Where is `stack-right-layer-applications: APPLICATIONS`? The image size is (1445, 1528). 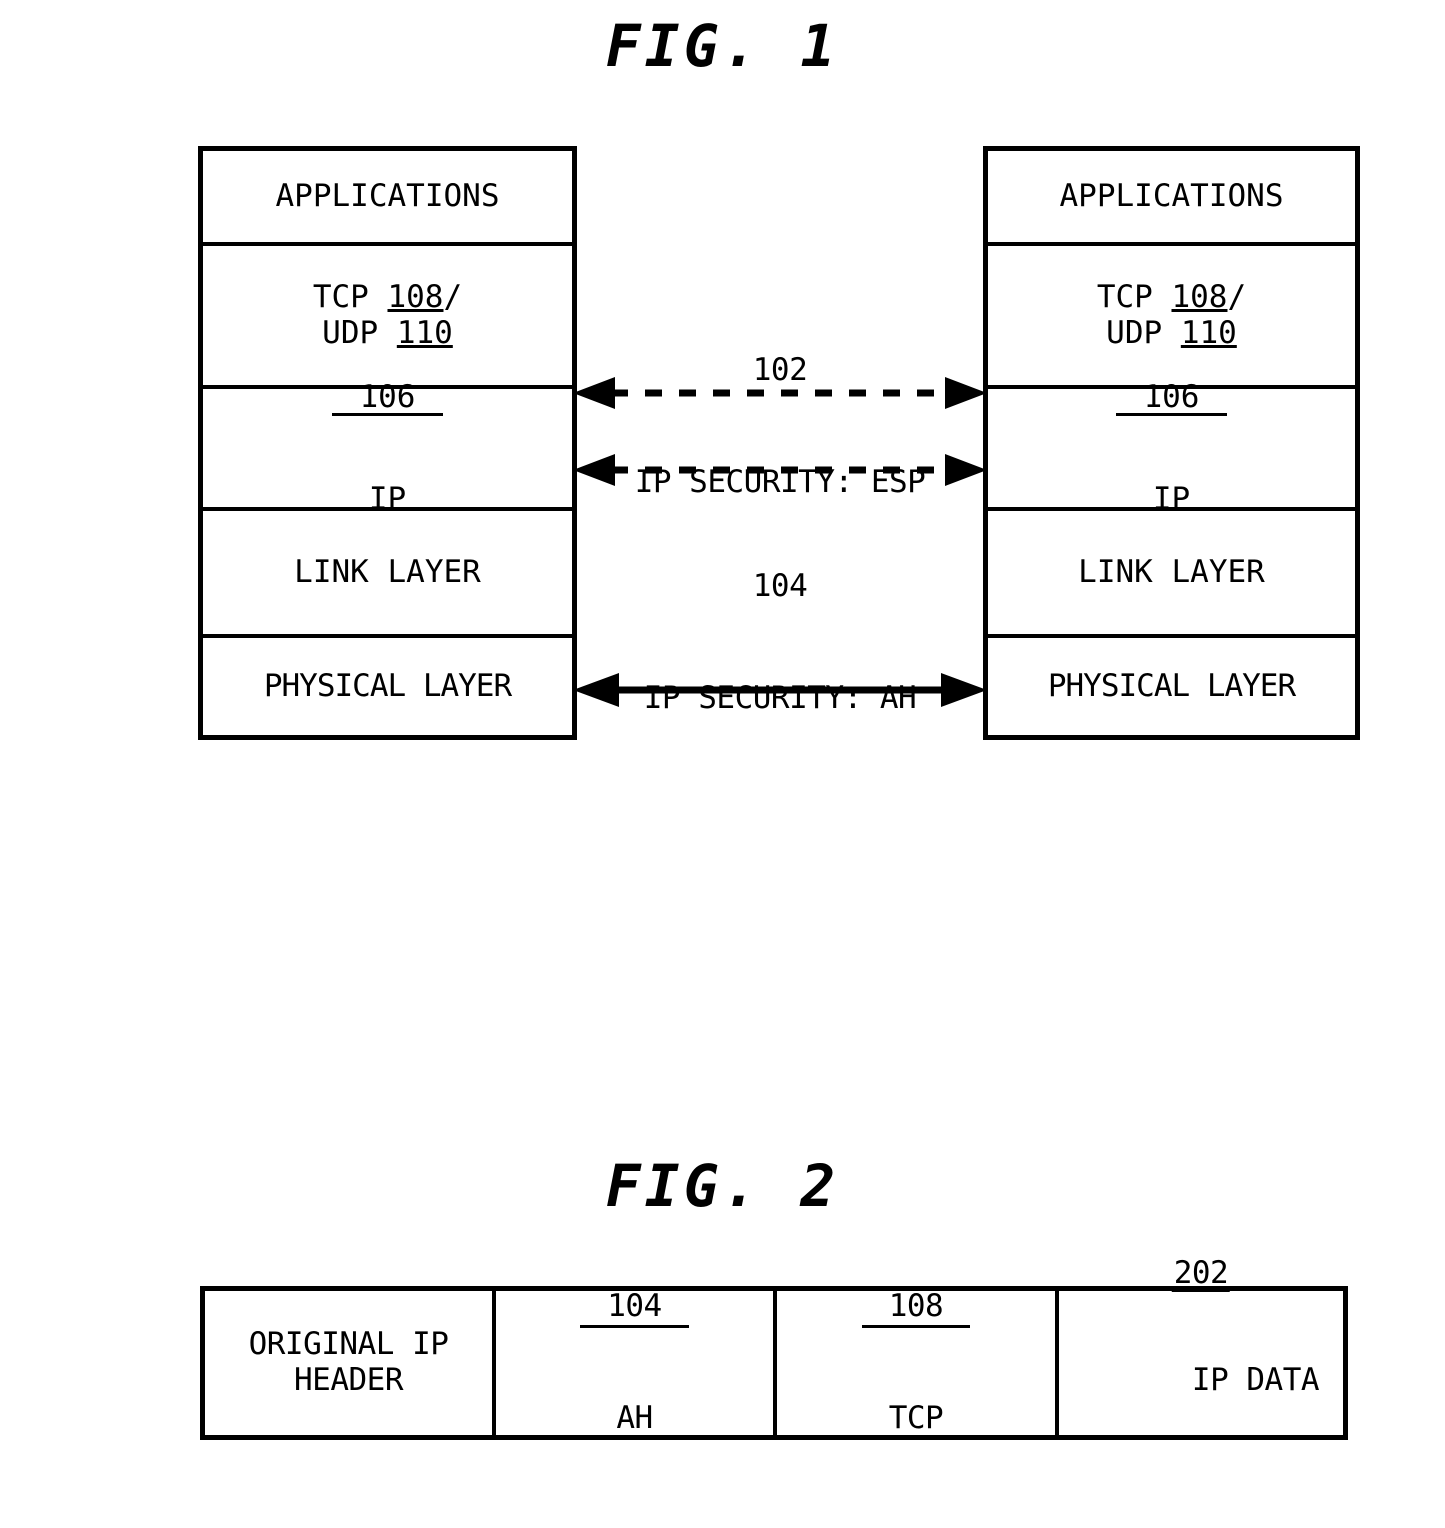
stack-right-layer-applications: APPLICATIONS is located at coordinates (1171, 198).